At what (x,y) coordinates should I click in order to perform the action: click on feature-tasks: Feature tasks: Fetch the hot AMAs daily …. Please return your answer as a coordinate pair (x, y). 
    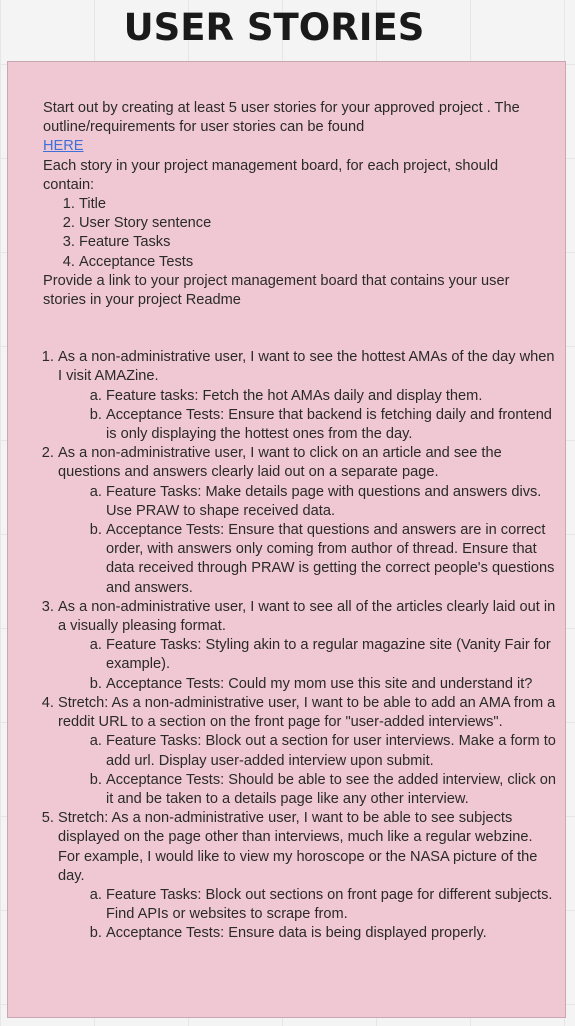
    Looking at the image, I should click on (331, 396).